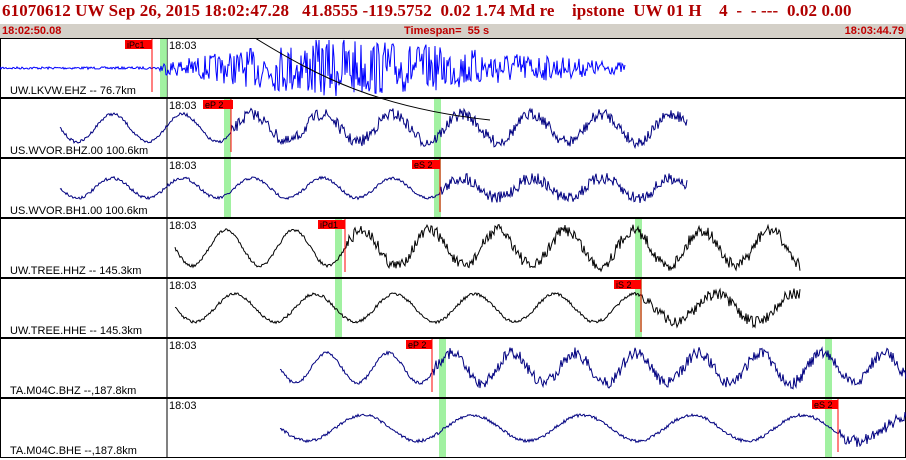  Describe the element at coordinates (329, 225) in the screenshot. I see `pick-label: iPd1` at that location.